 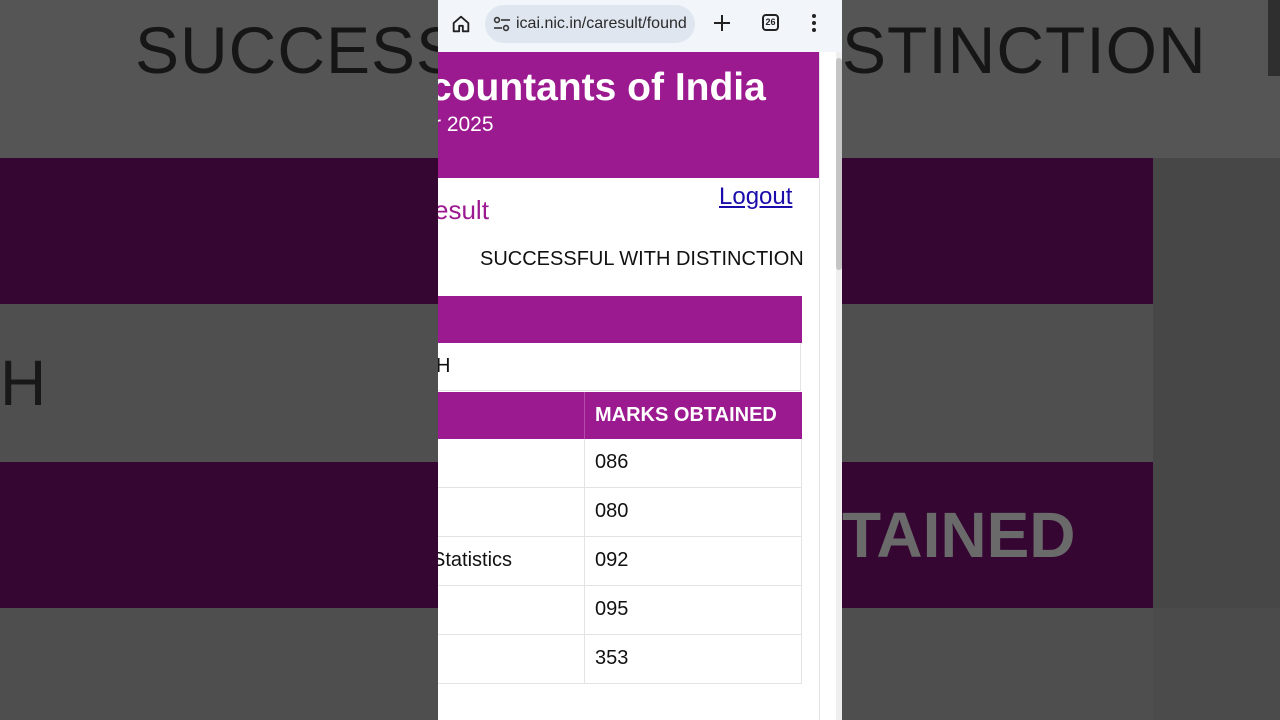 I want to click on candidate-name-row: H, so click(x=619, y=367).